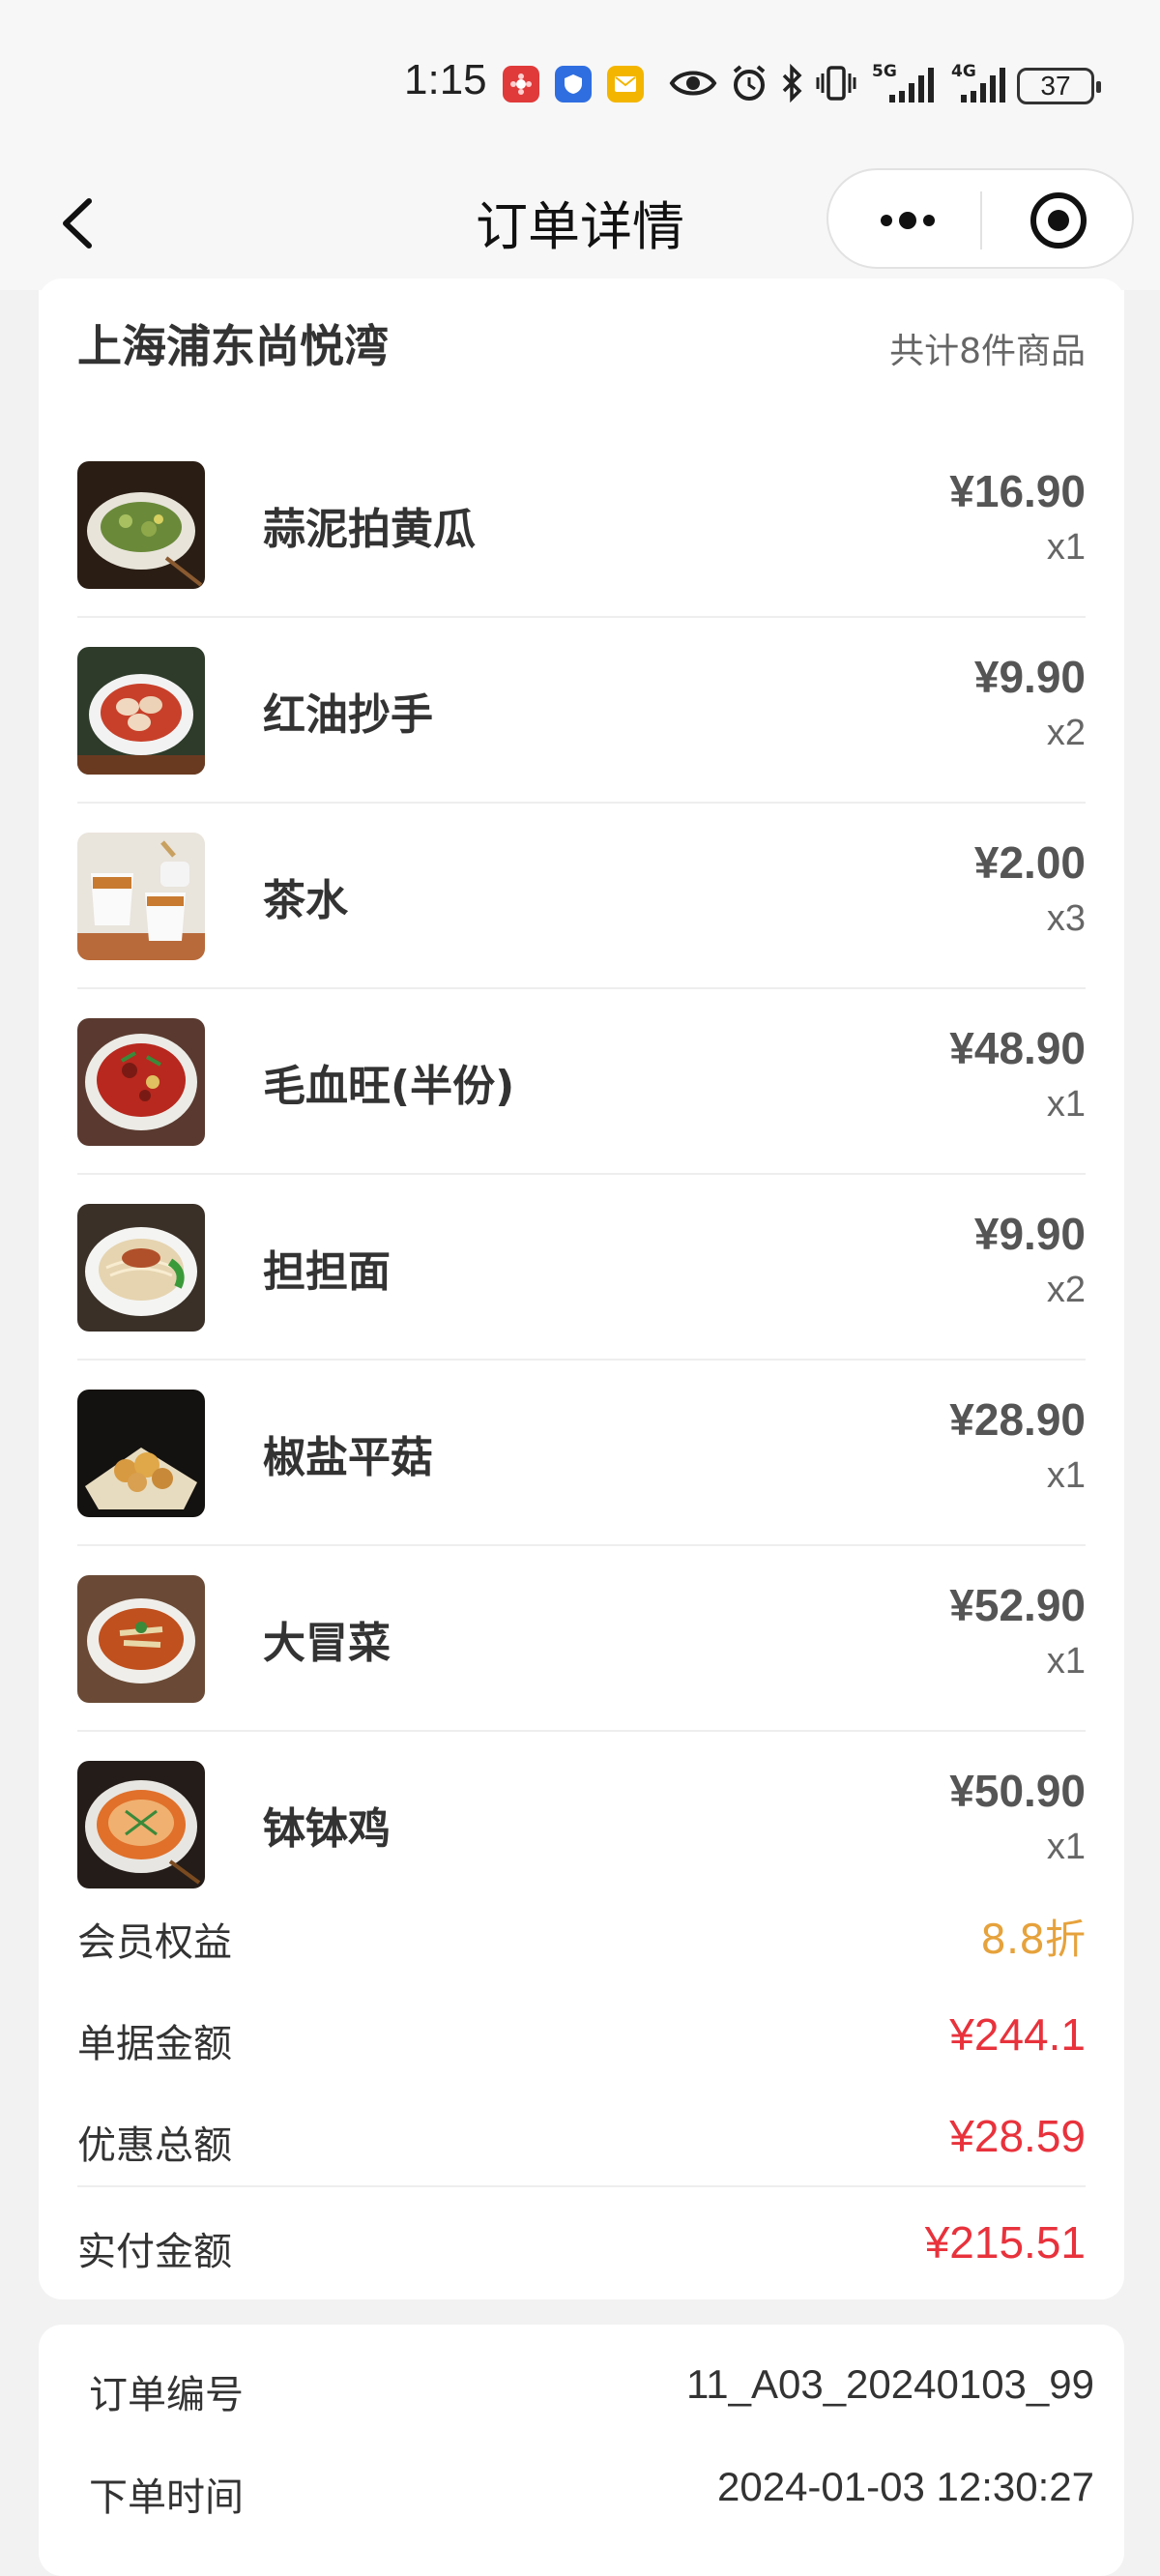  Describe the element at coordinates (1018, 1791) in the screenshot. I see `item-price: ¥50.90` at that location.